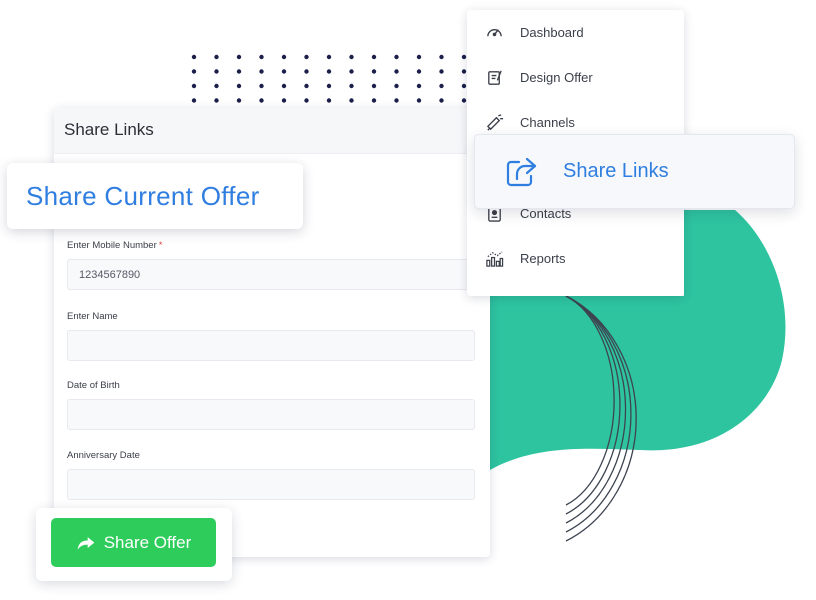  What do you see at coordinates (271, 345) in the screenshot?
I see `name-input` at bounding box center [271, 345].